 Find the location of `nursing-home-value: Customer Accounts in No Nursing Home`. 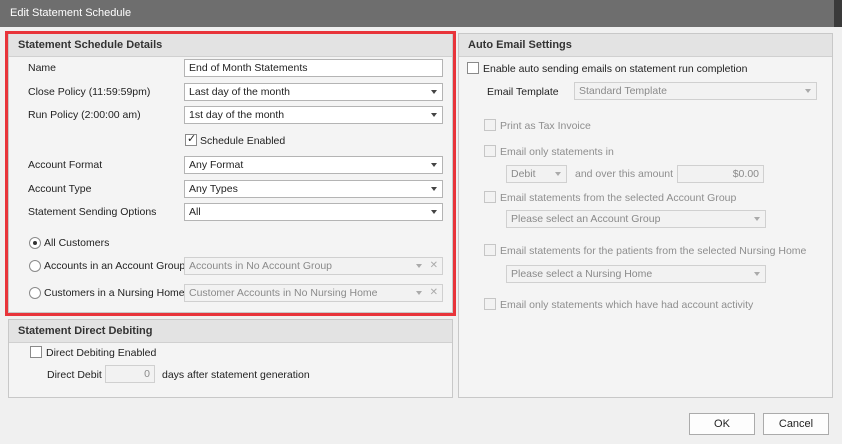

nursing-home-value: Customer Accounts in No Nursing Home is located at coordinates (283, 293).